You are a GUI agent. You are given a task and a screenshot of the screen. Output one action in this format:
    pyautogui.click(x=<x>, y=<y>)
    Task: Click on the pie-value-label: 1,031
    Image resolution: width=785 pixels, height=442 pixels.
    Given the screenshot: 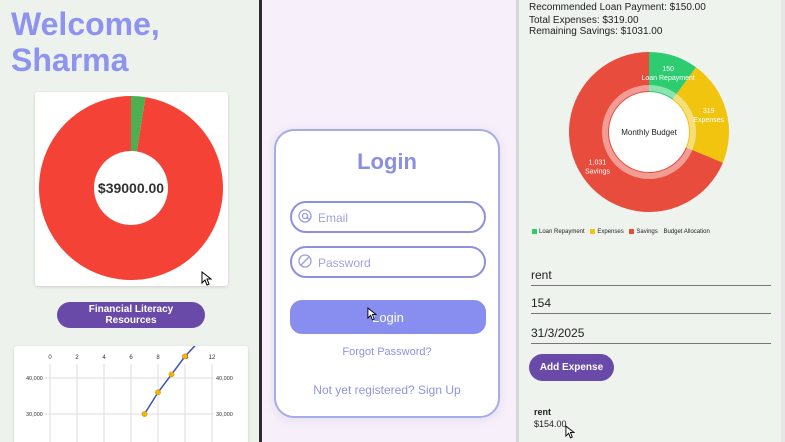 What is the action you would take?
    pyautogui.click(x=598, y=162)
    